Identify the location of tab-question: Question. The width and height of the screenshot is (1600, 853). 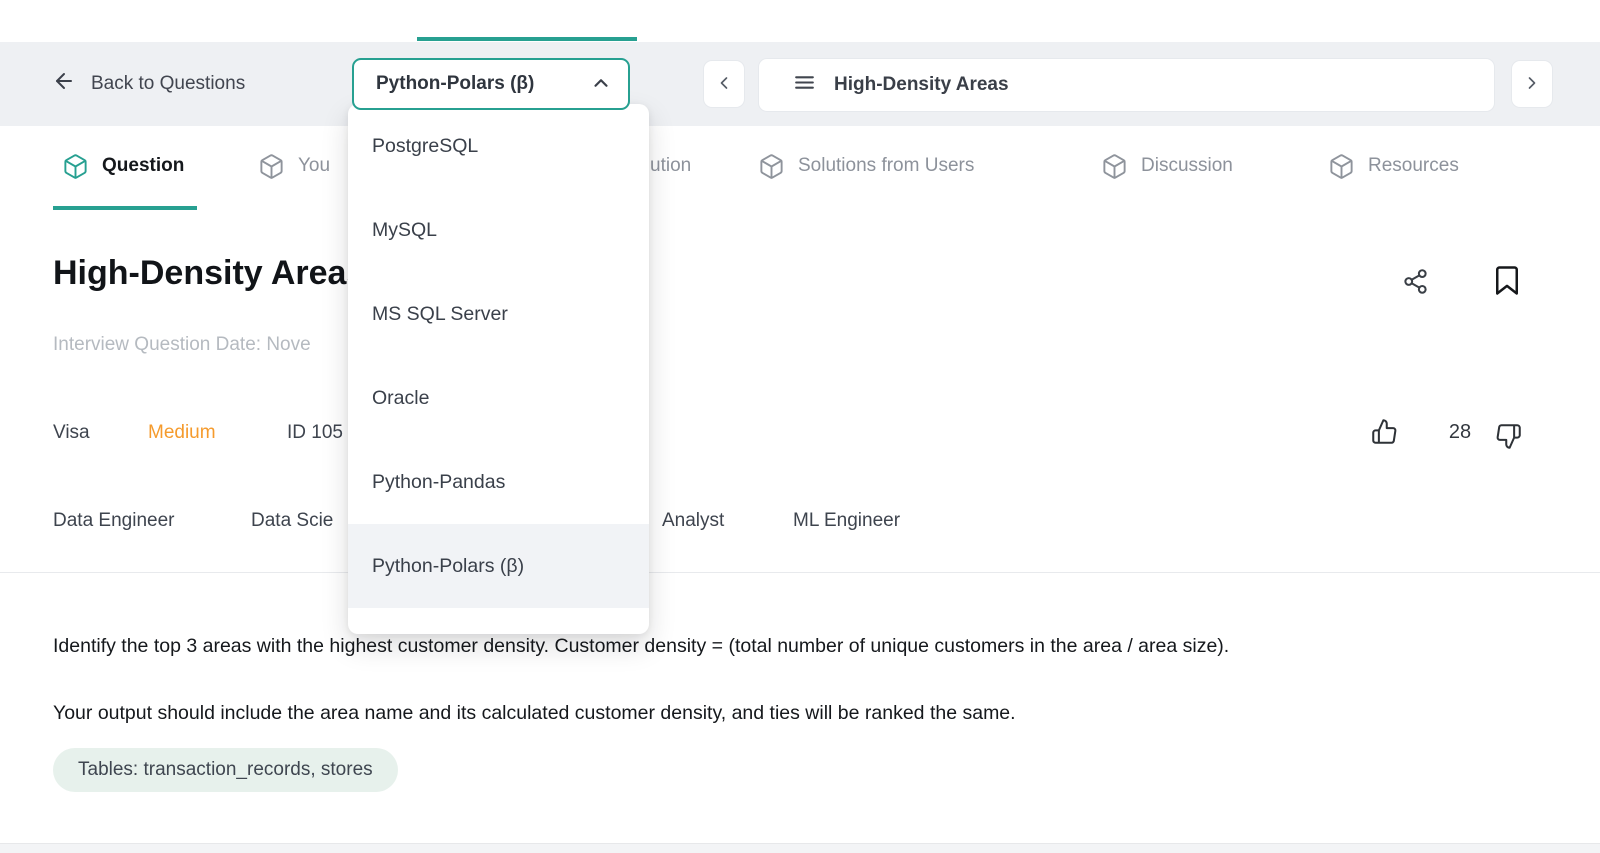
(123, 166).